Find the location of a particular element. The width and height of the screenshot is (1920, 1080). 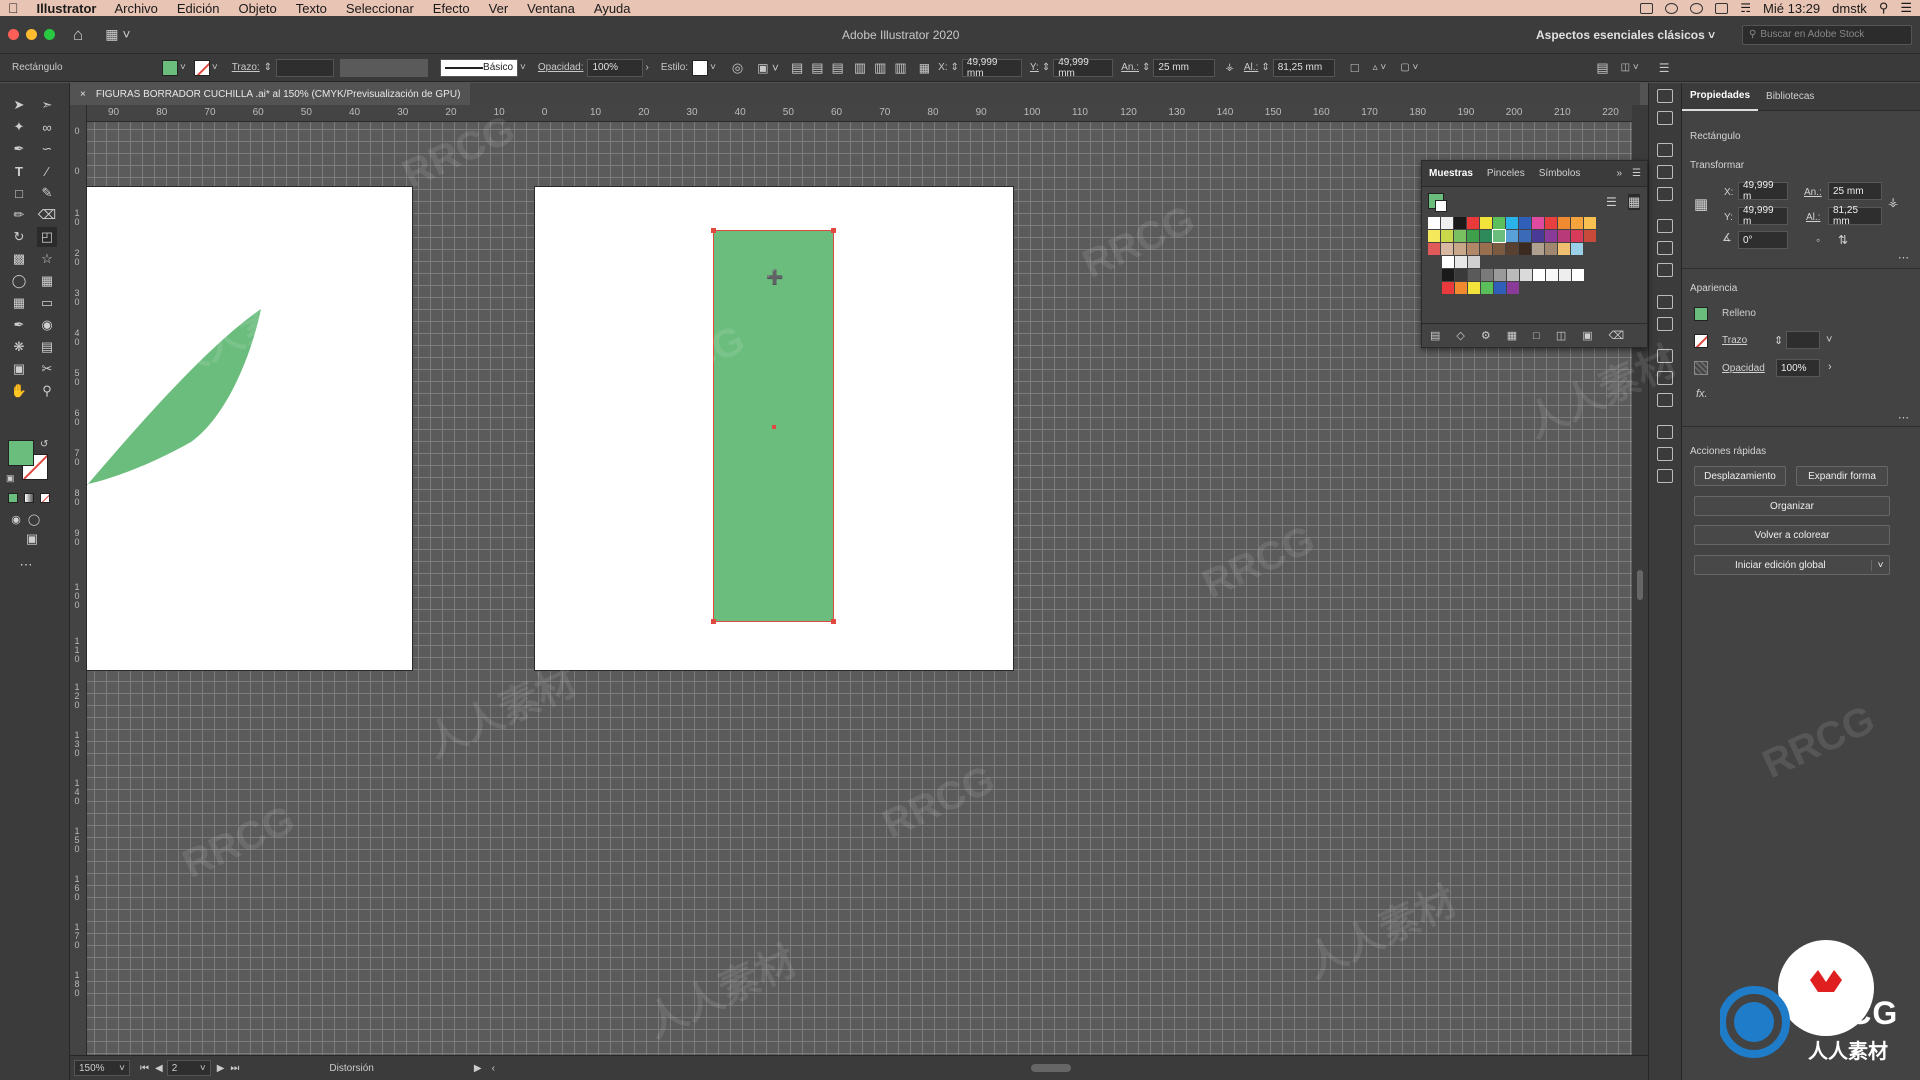

opacity-label: Opacidad is located at coordinates (1743, 368).